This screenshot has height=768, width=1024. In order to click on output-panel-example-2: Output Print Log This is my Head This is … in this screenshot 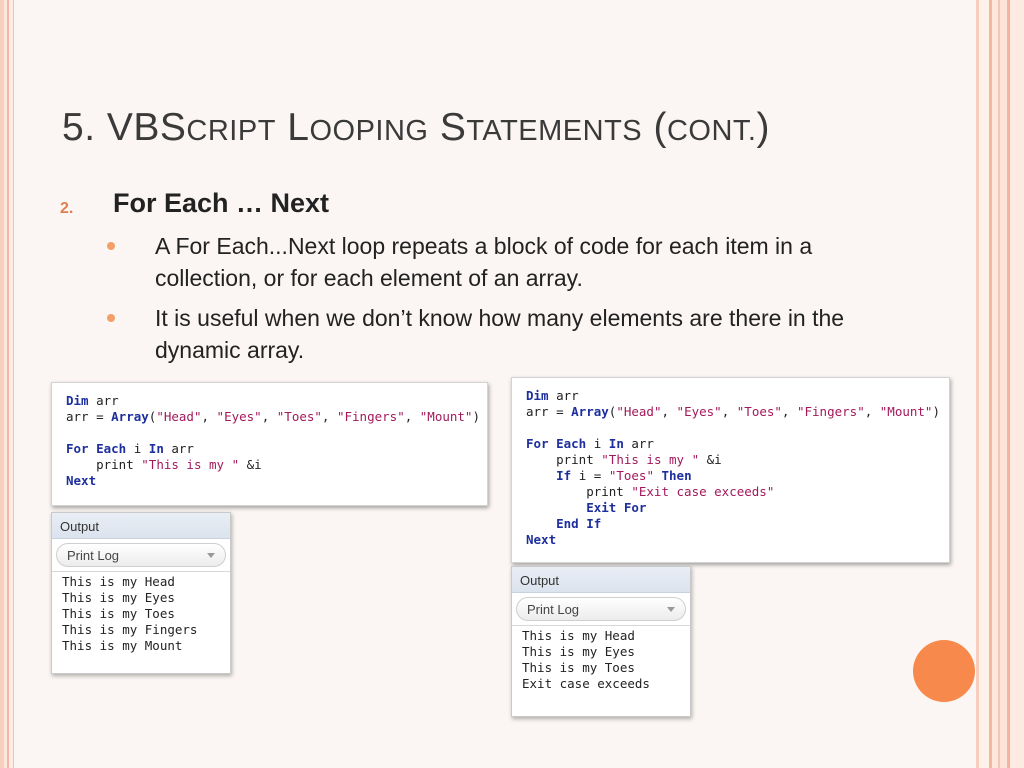, I will do `click(601, 641)`.